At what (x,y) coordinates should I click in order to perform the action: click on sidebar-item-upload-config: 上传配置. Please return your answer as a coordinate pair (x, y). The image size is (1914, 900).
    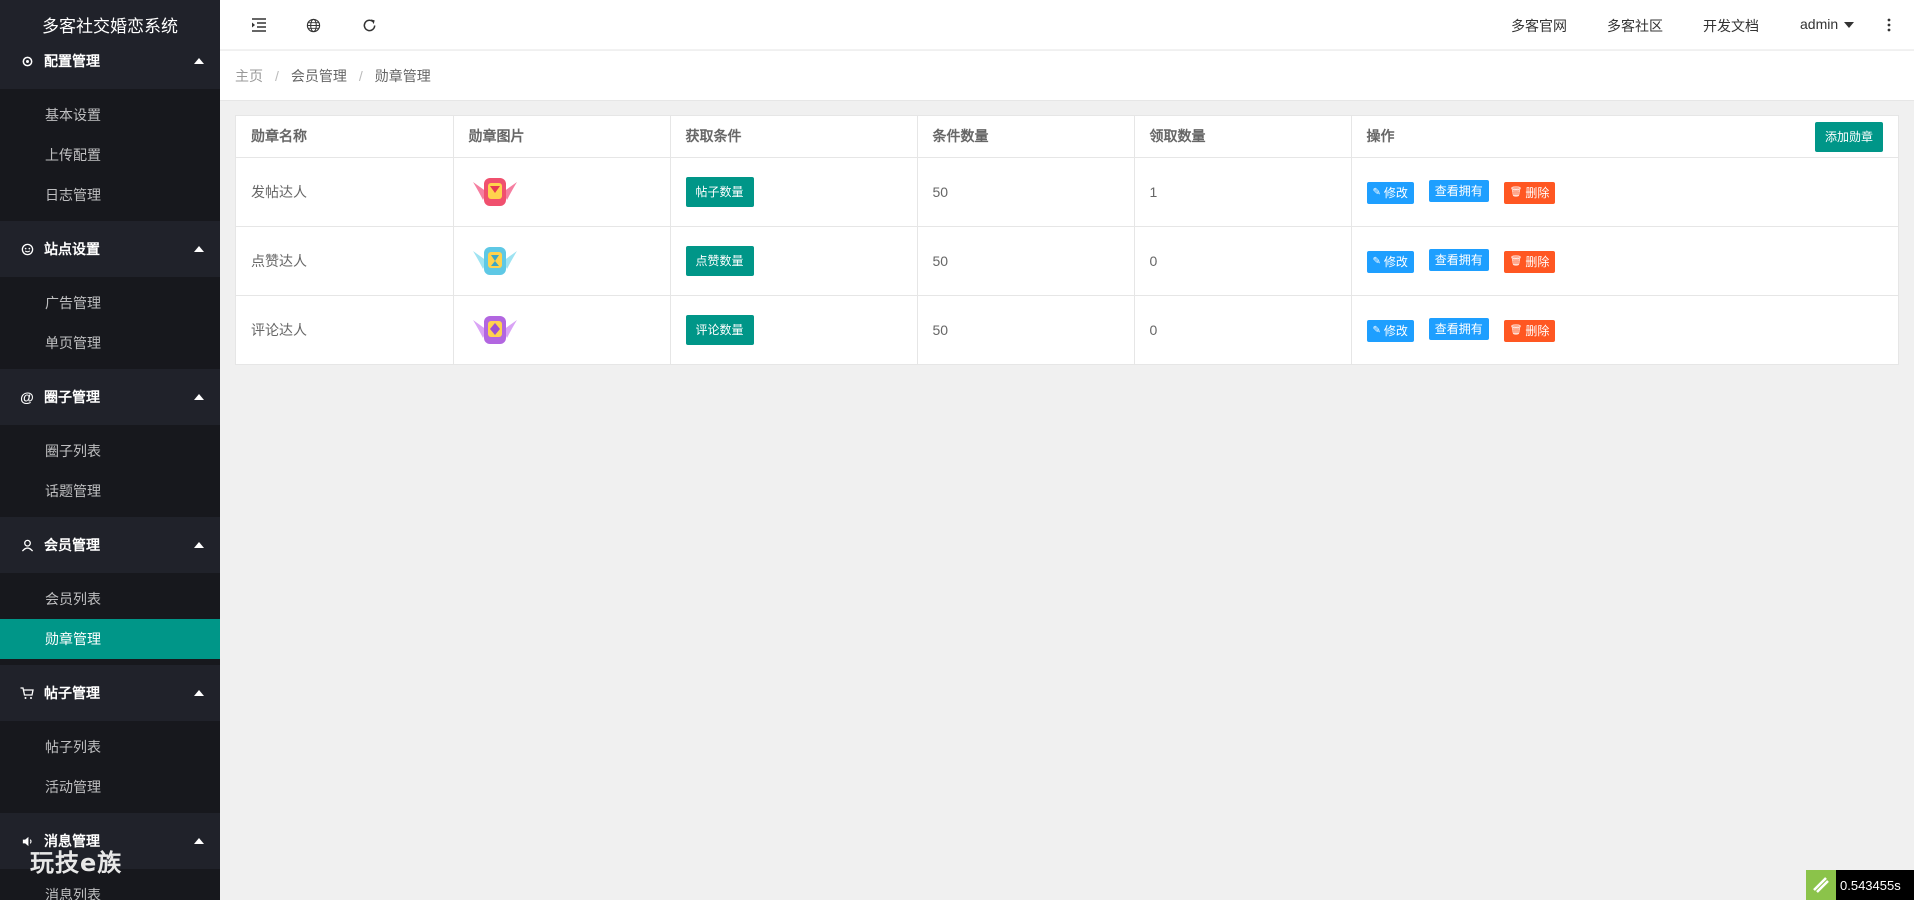
    Looking at the image, I should click on (110, 155).